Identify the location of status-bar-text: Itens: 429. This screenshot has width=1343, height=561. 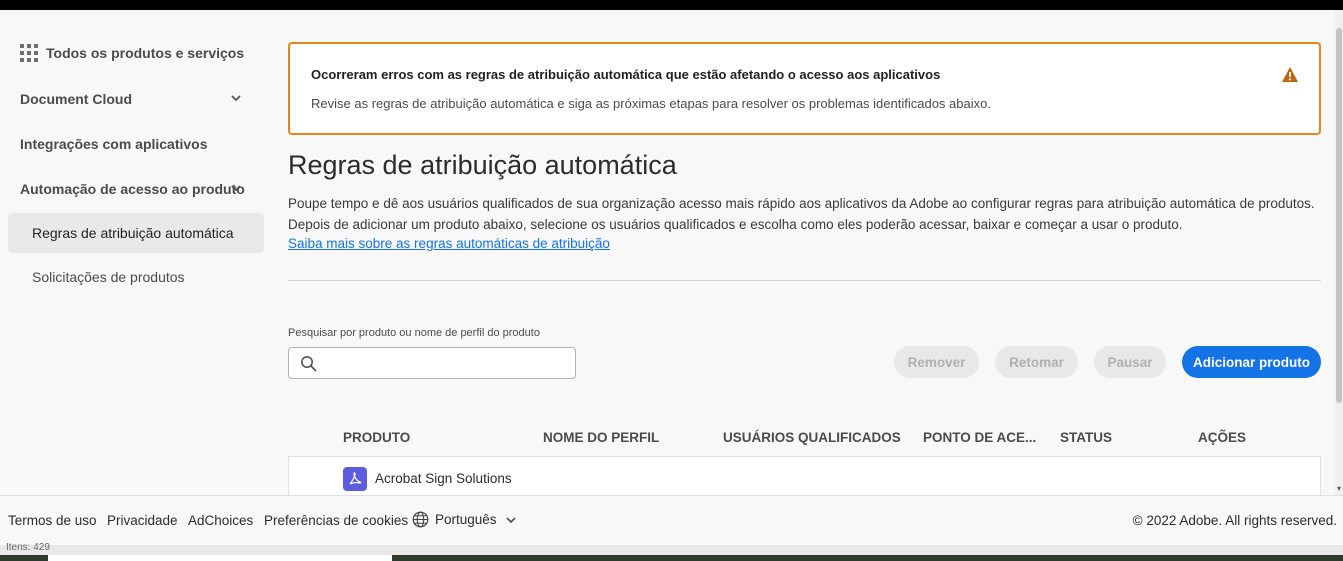
(28, 547).